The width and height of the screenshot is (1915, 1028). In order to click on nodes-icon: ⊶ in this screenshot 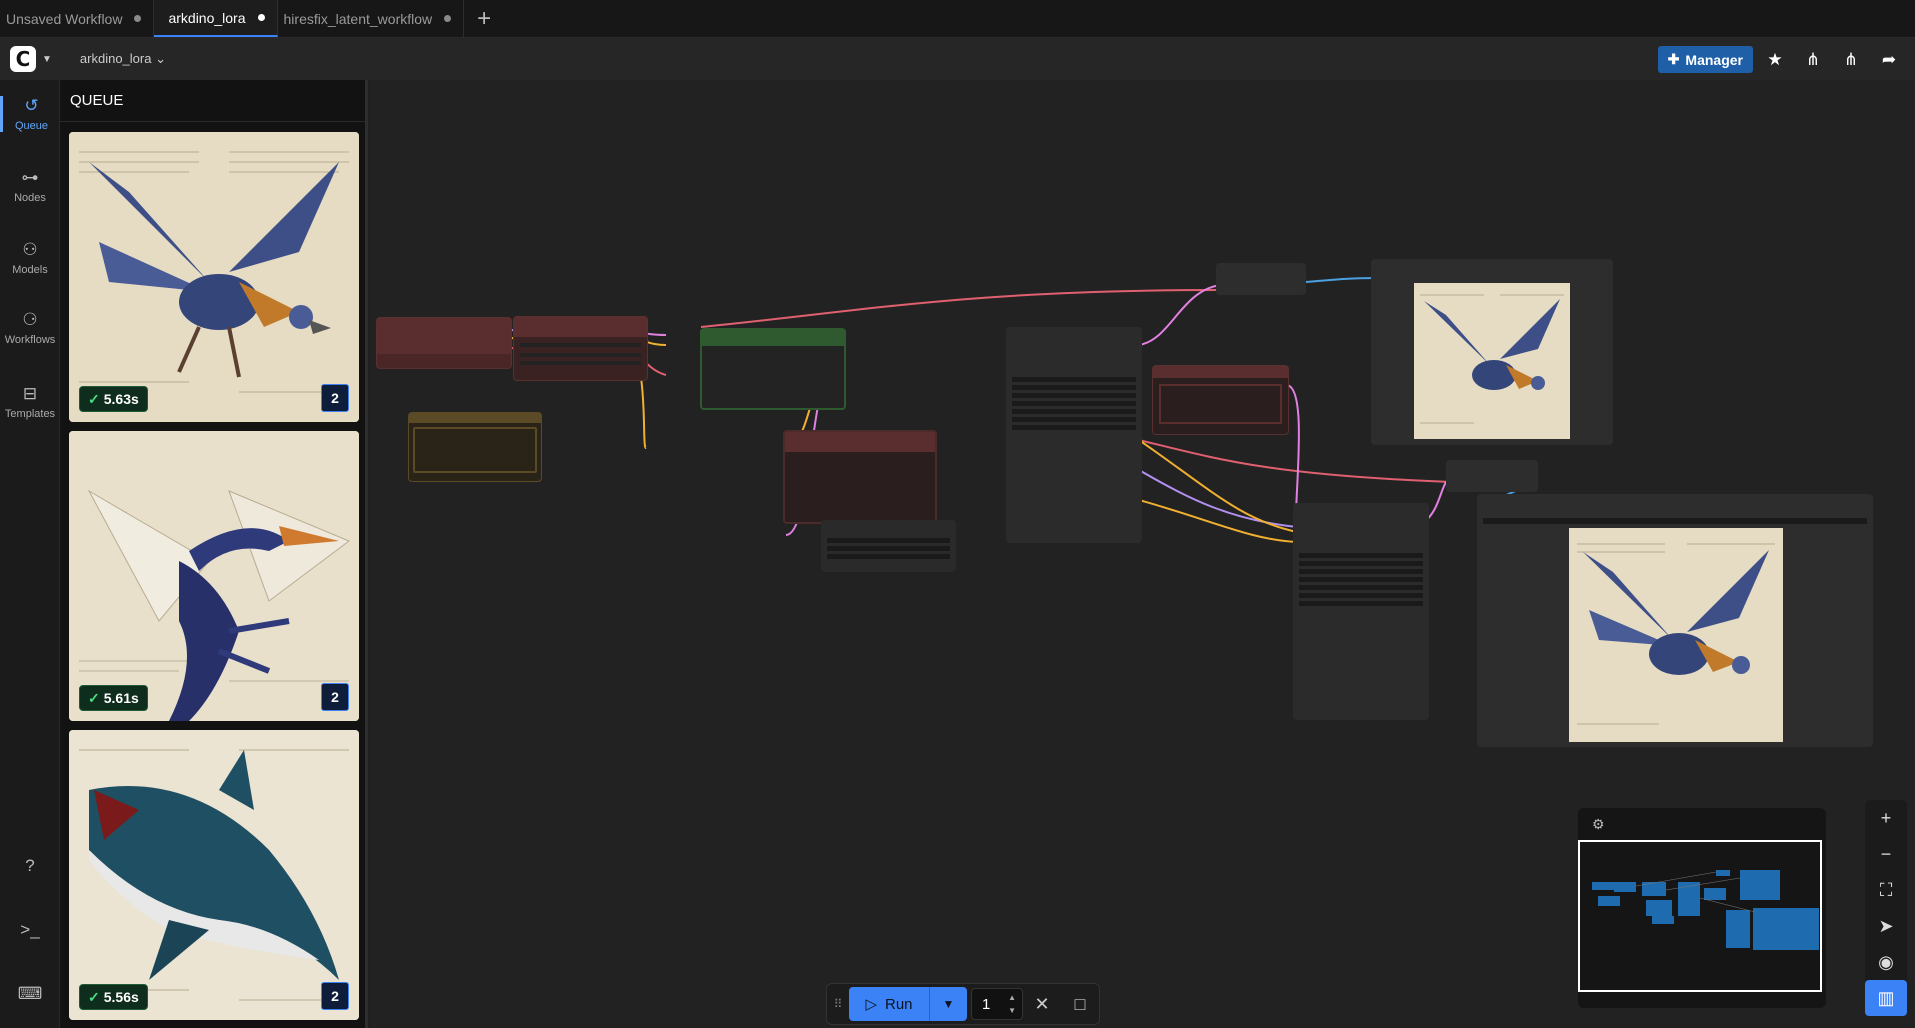, I will do `click(30, 177)`.